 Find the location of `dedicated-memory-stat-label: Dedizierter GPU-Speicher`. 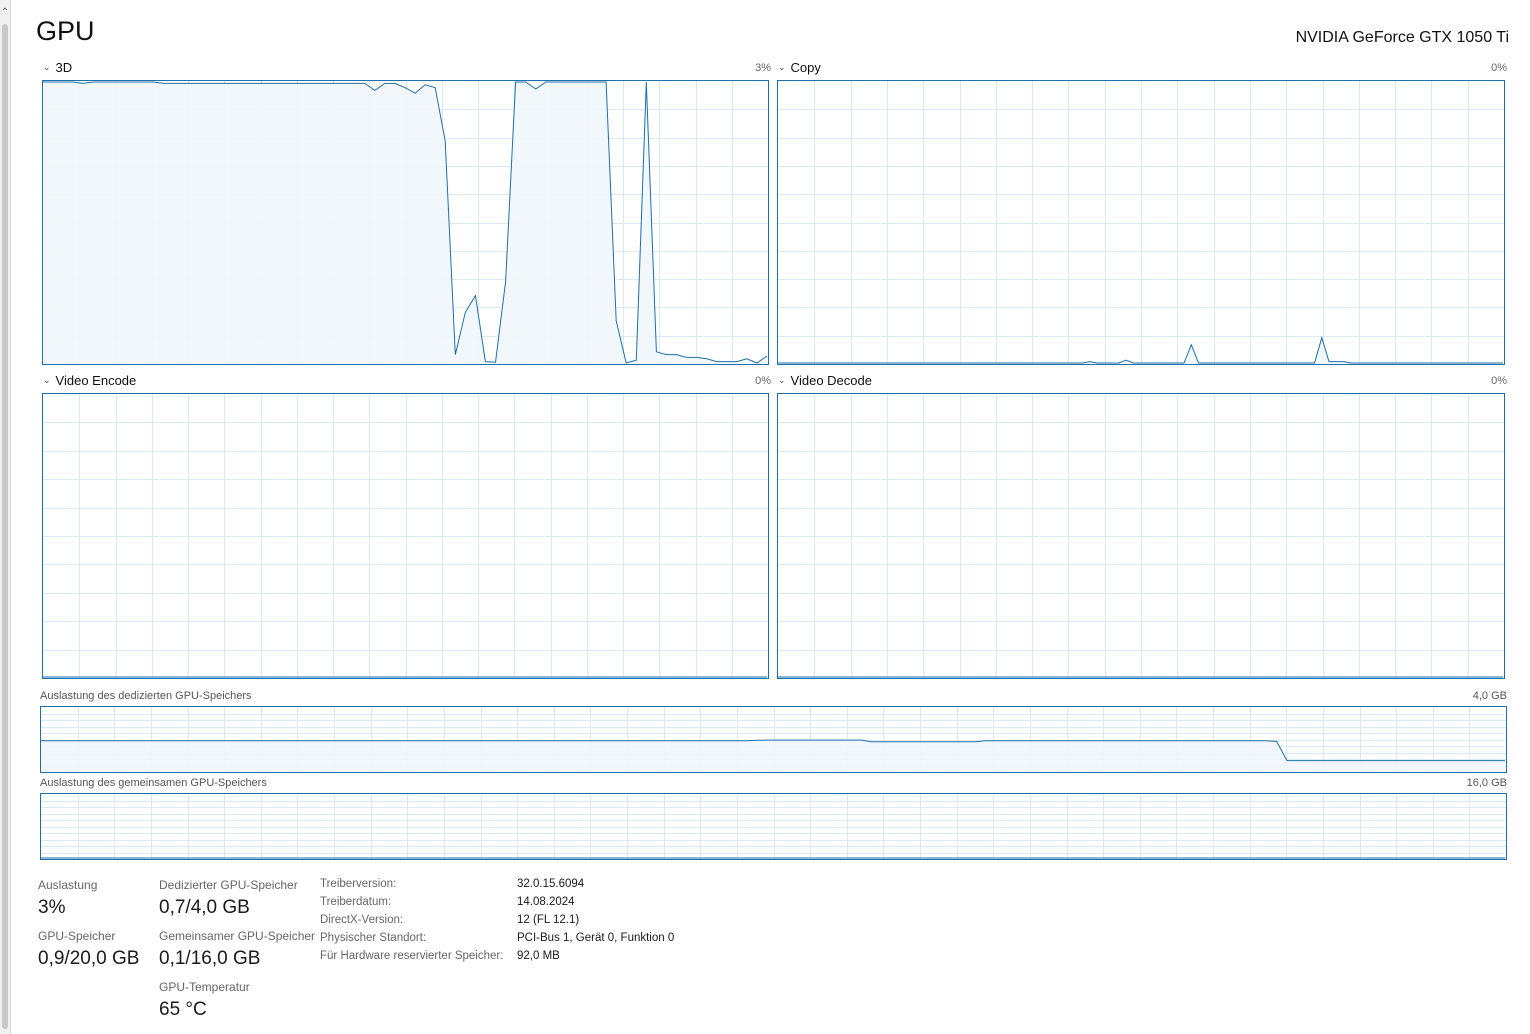

dedicated-memory-stat-label: Dedizierter GPU-Speicher is located at coordinates (228, 885).